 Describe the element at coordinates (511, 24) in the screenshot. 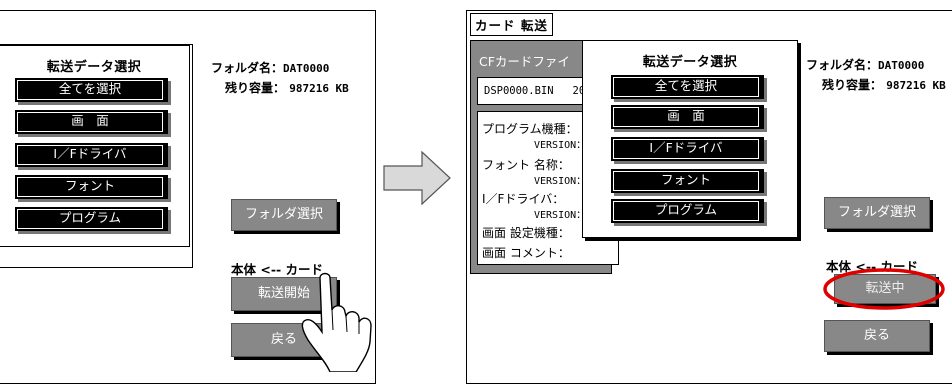

I see `card-transfer-tab: カード 転送` at that location.